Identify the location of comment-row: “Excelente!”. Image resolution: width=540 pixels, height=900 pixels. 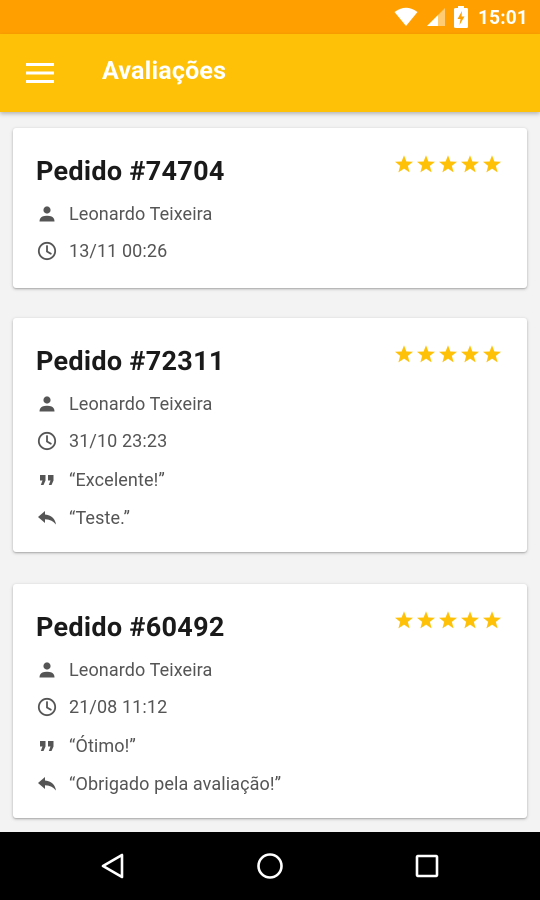
(100, 480).